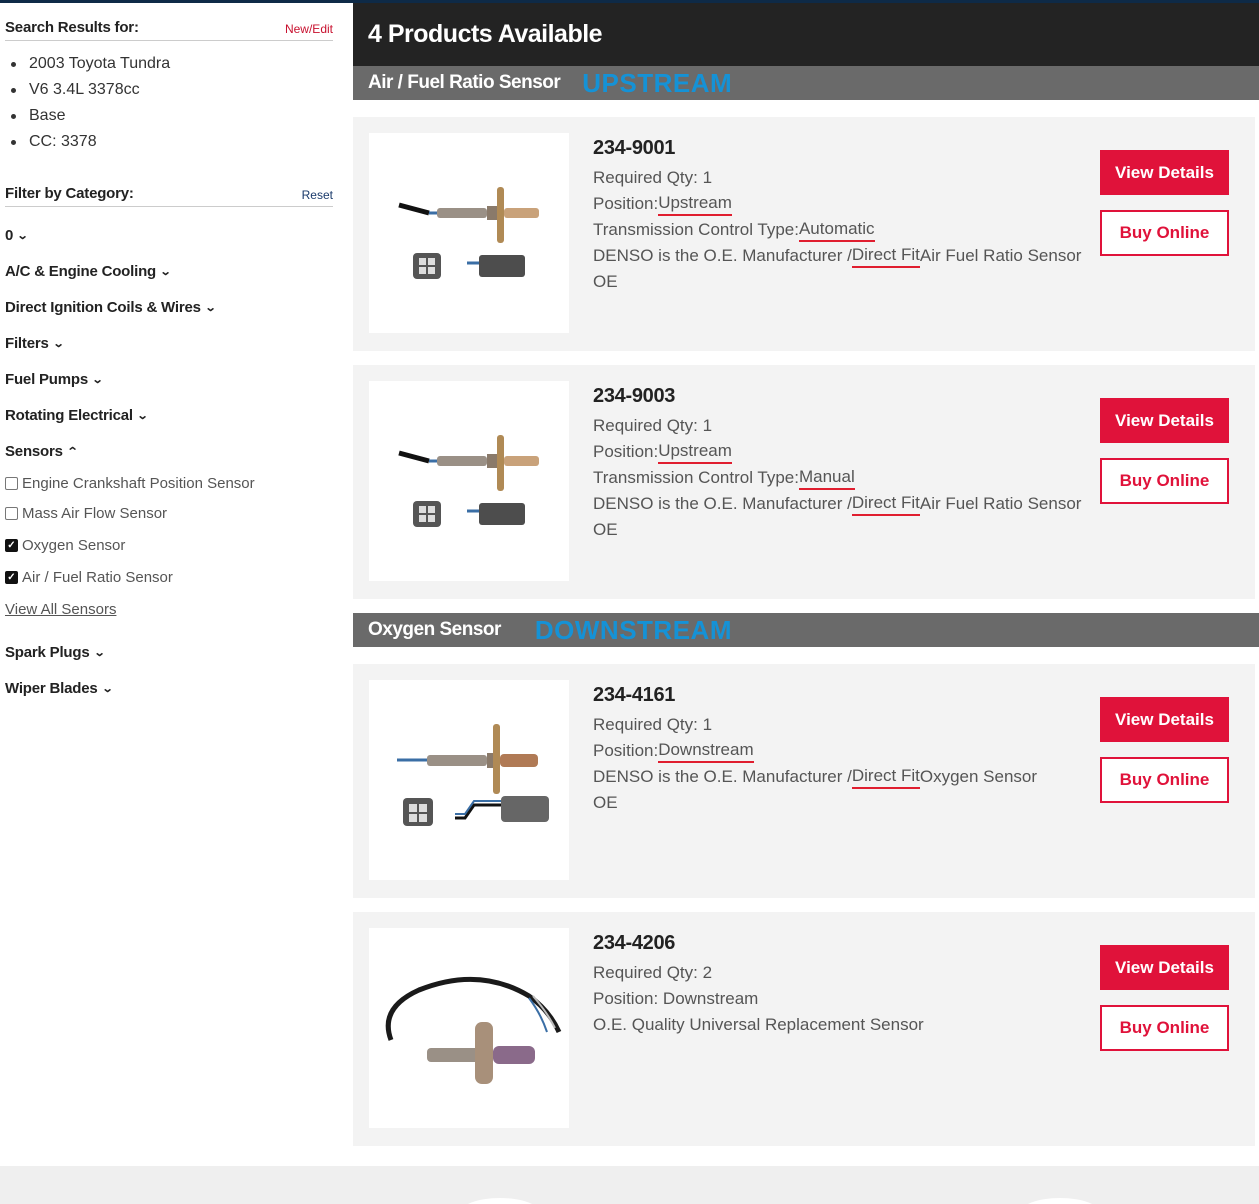 The width and height of the screenshot is (1259, 1204). I want to click on category-0: 0 ⌄, so click(169, 235).